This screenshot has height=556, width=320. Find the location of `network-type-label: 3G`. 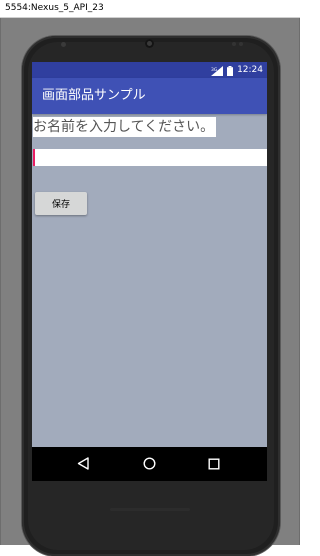

network-type-label: 3G is located at coordinates (214, 70).